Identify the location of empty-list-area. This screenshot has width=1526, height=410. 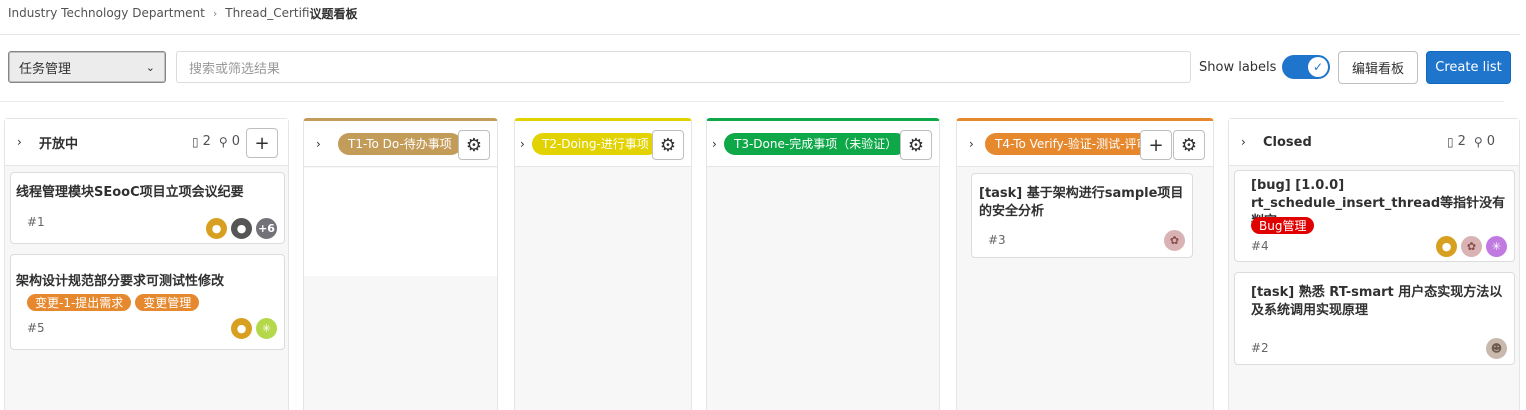
(400, 222).